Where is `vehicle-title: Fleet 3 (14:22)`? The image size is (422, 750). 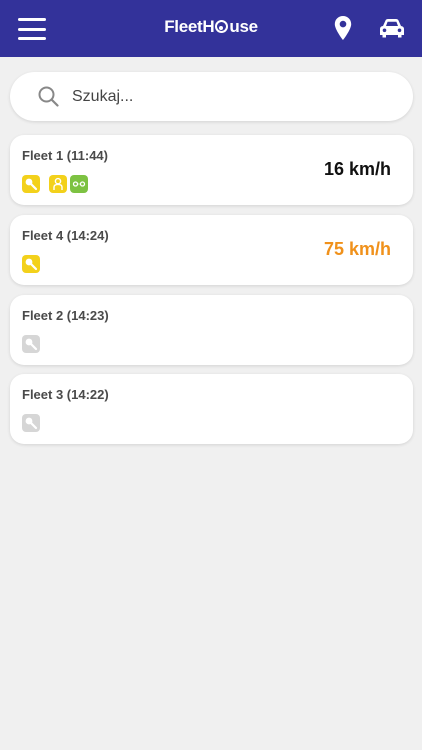 vehicle-title: Fleet 3 (14:22) is located at coordinates (65, 394).